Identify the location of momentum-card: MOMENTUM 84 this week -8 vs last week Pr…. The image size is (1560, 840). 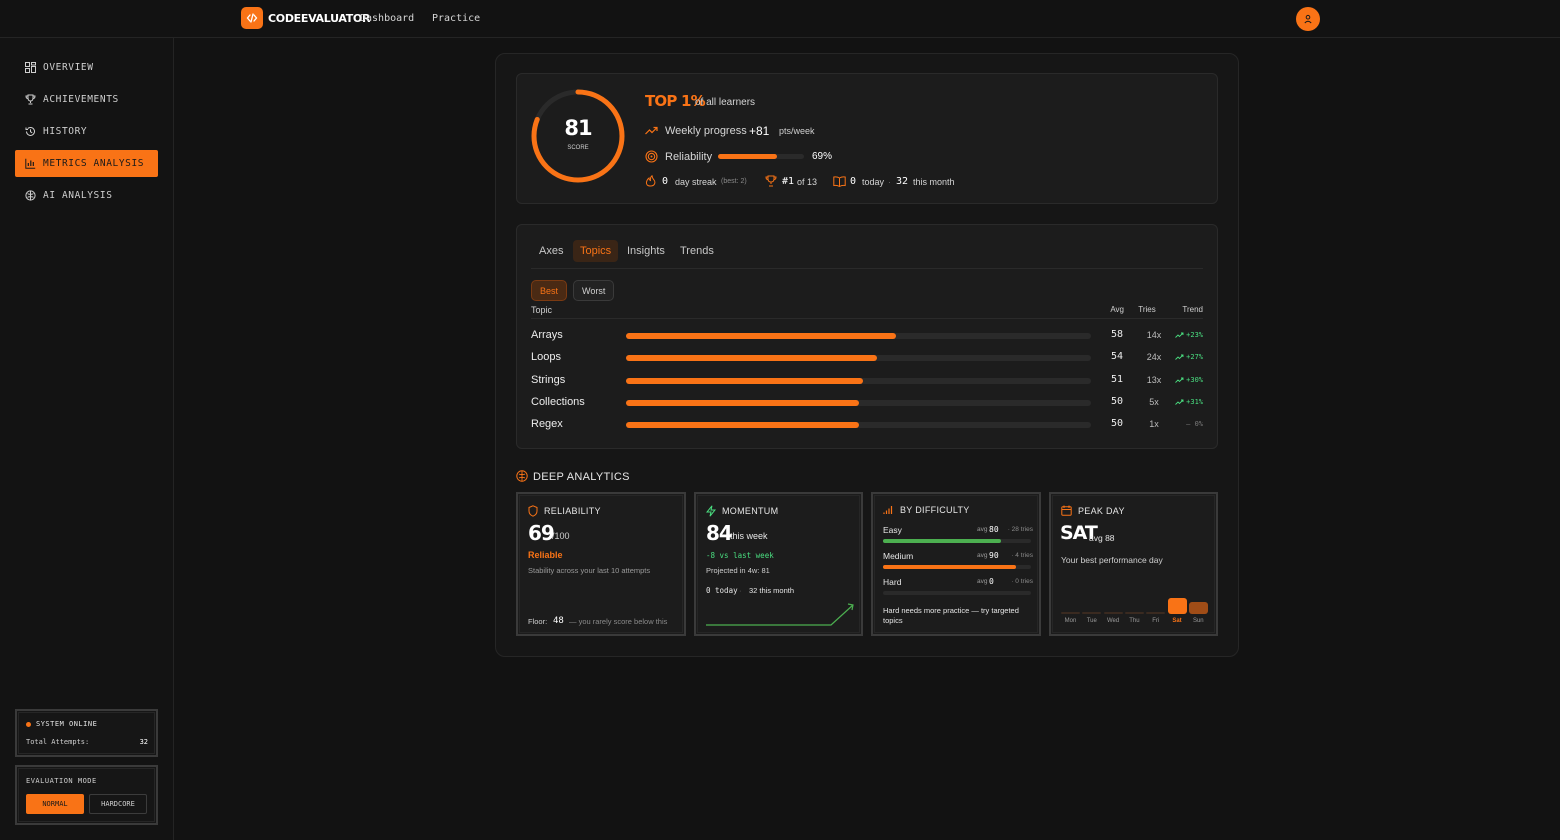
(778, 564).